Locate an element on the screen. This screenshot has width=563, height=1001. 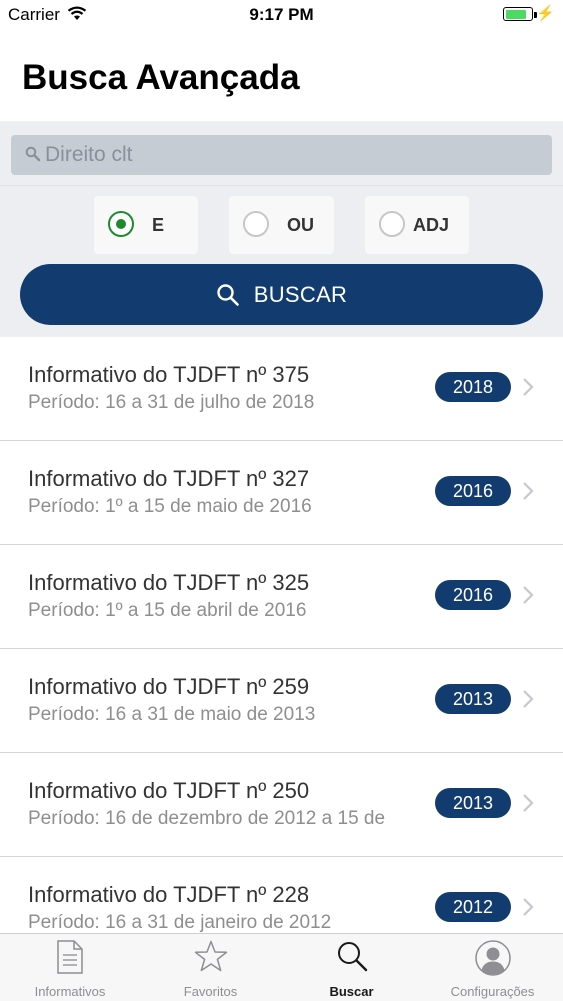
divider is located at coordinates (281, 185).